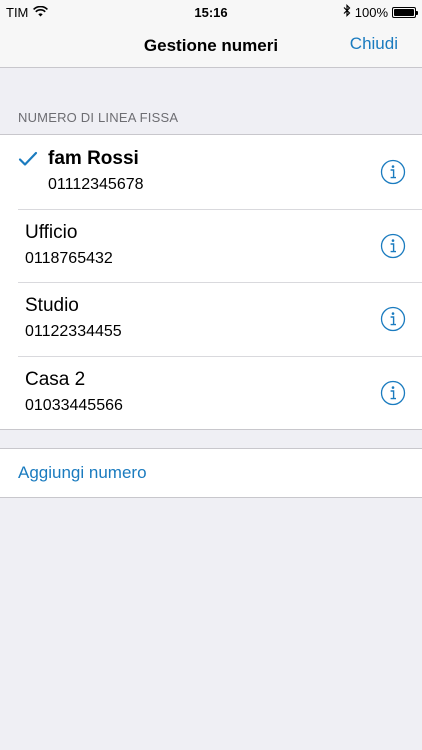 The image size is (422, 750). Describe the element at coordinates (93, 158) in the screenshot. I see `number-name: fam Rossi` at that location.